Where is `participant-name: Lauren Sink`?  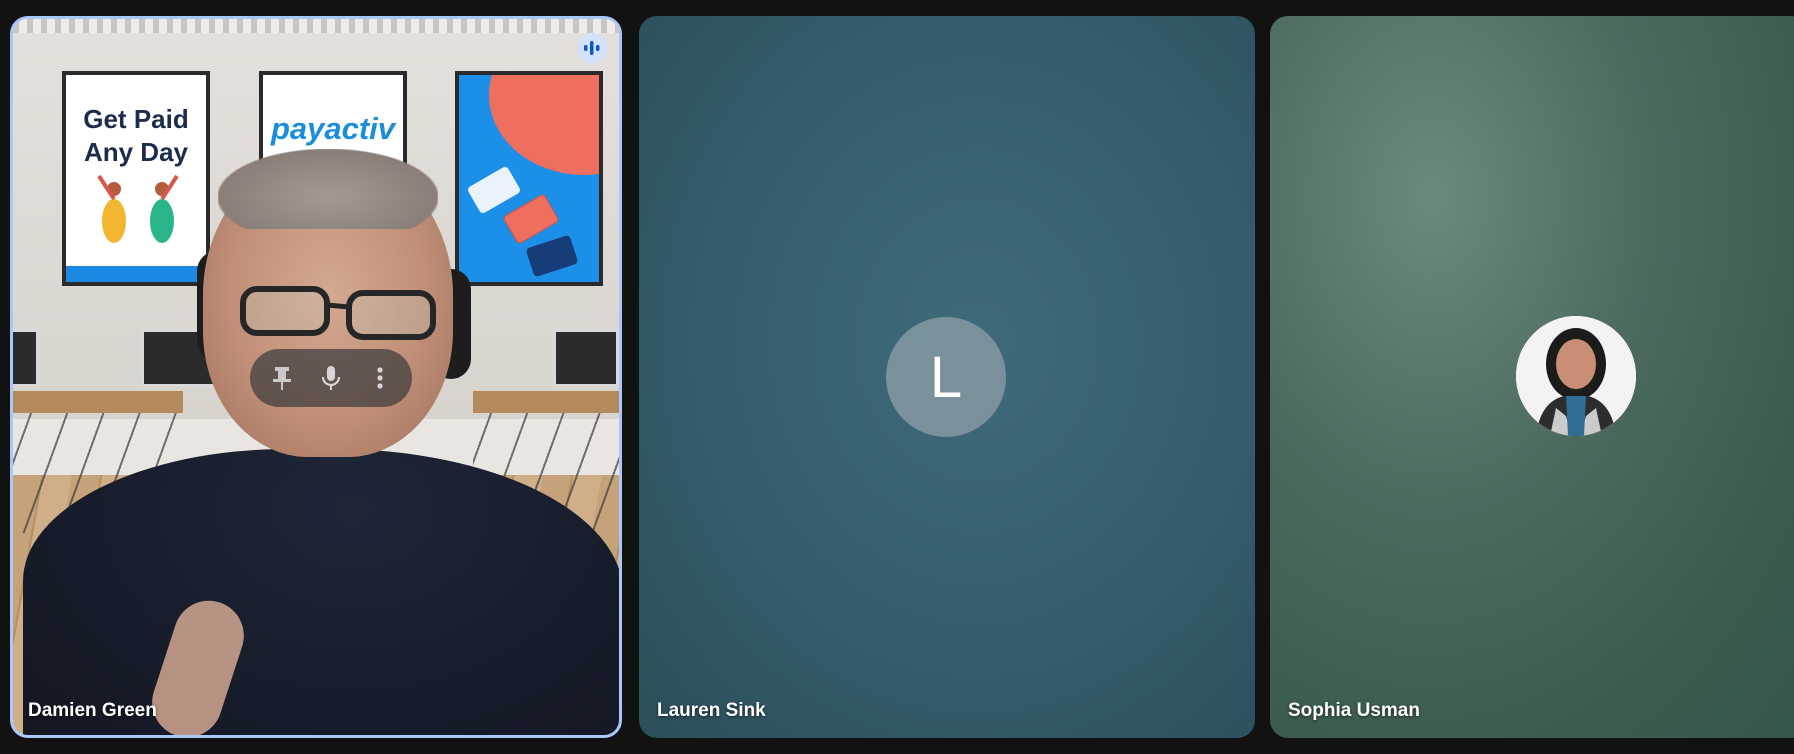 participant-name: Lauren Sink is located at coordinates (711, 710).